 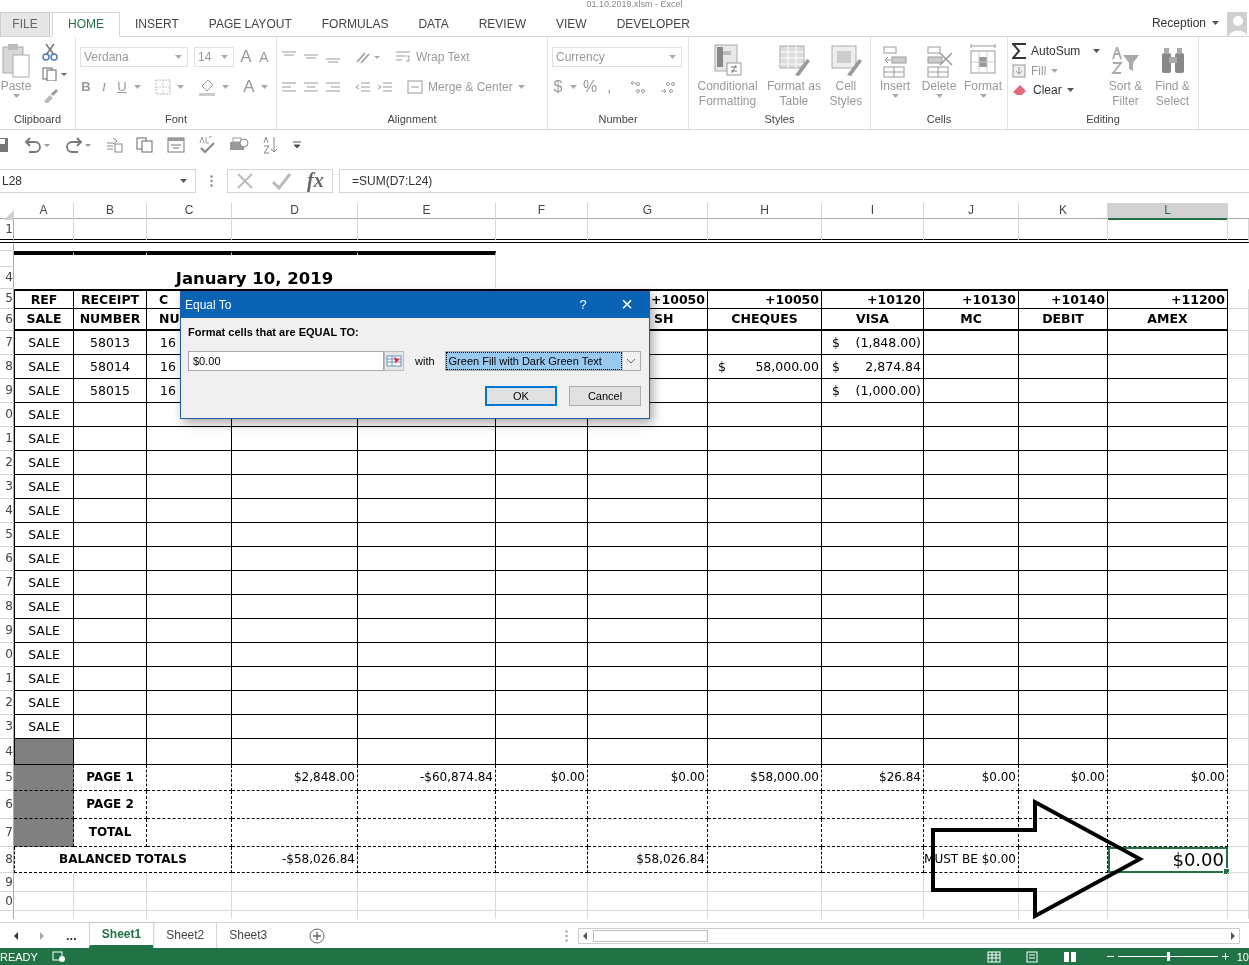 I want to click on column-header: E, so click(x=427, y=211).